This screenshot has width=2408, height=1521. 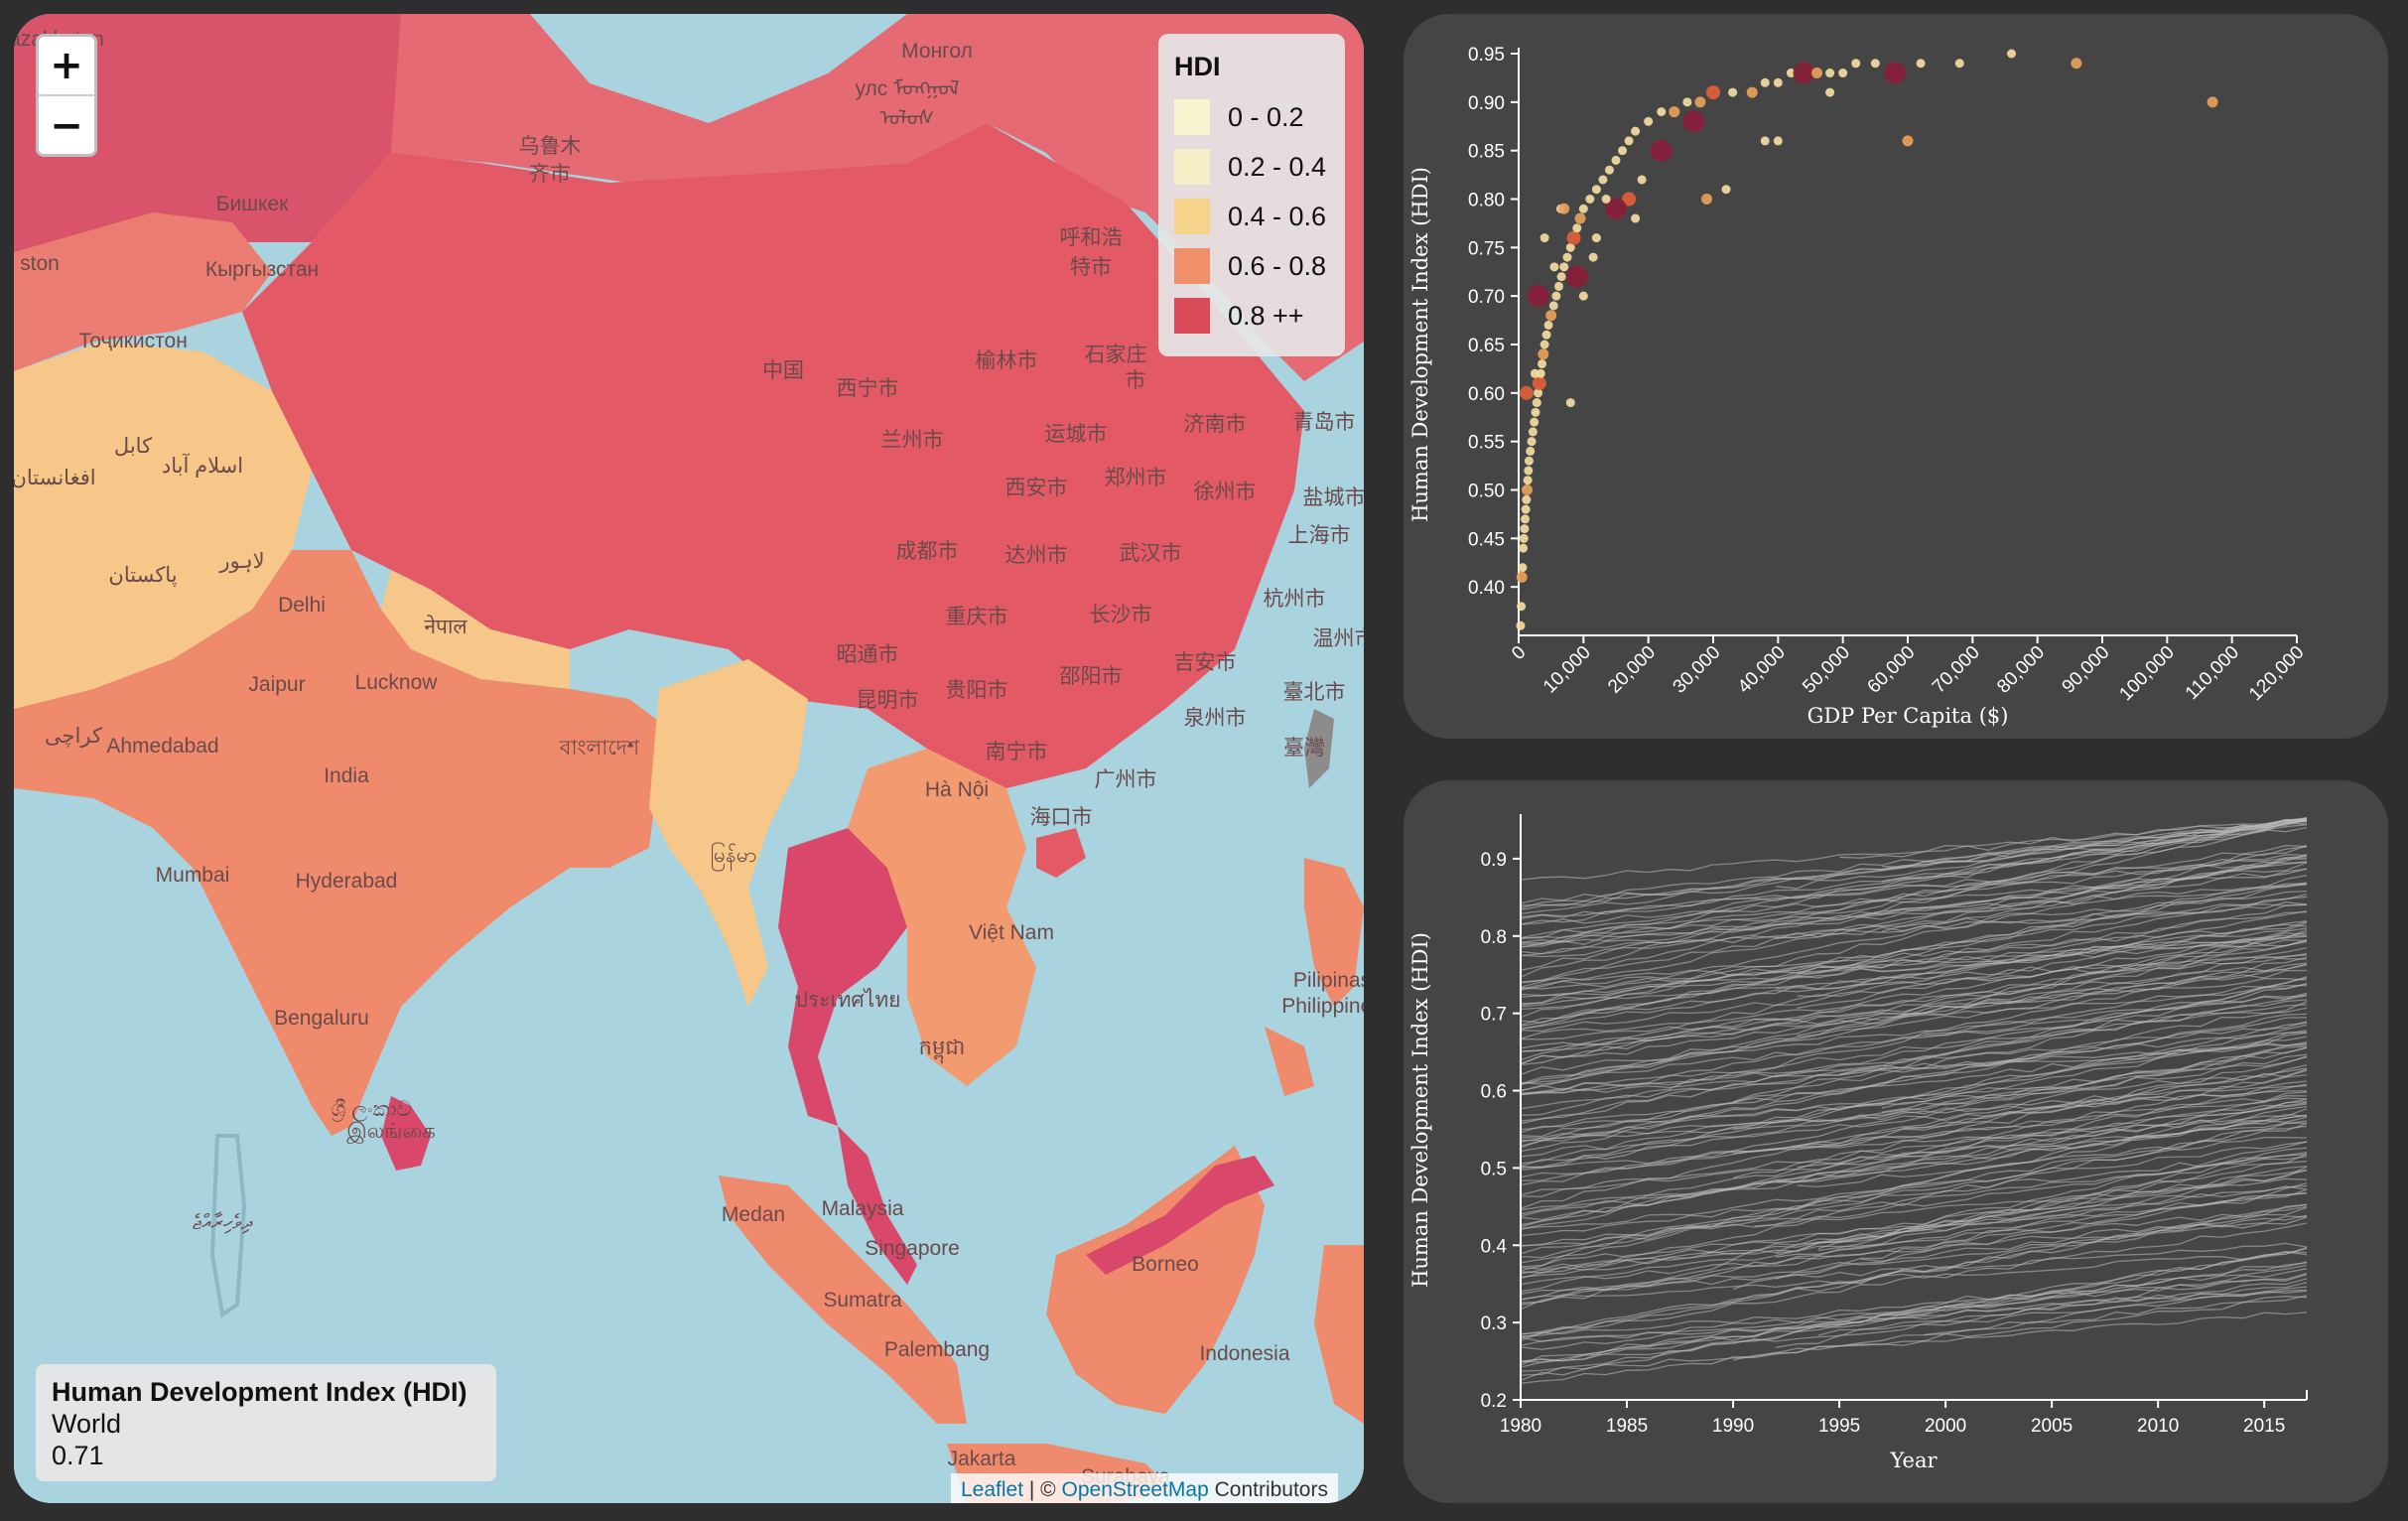 What do you see at coordinates (1135, 1489) in the screenshot?
I see `osm-link: OpenStreetMap` at bounding box center [1135, 1489].